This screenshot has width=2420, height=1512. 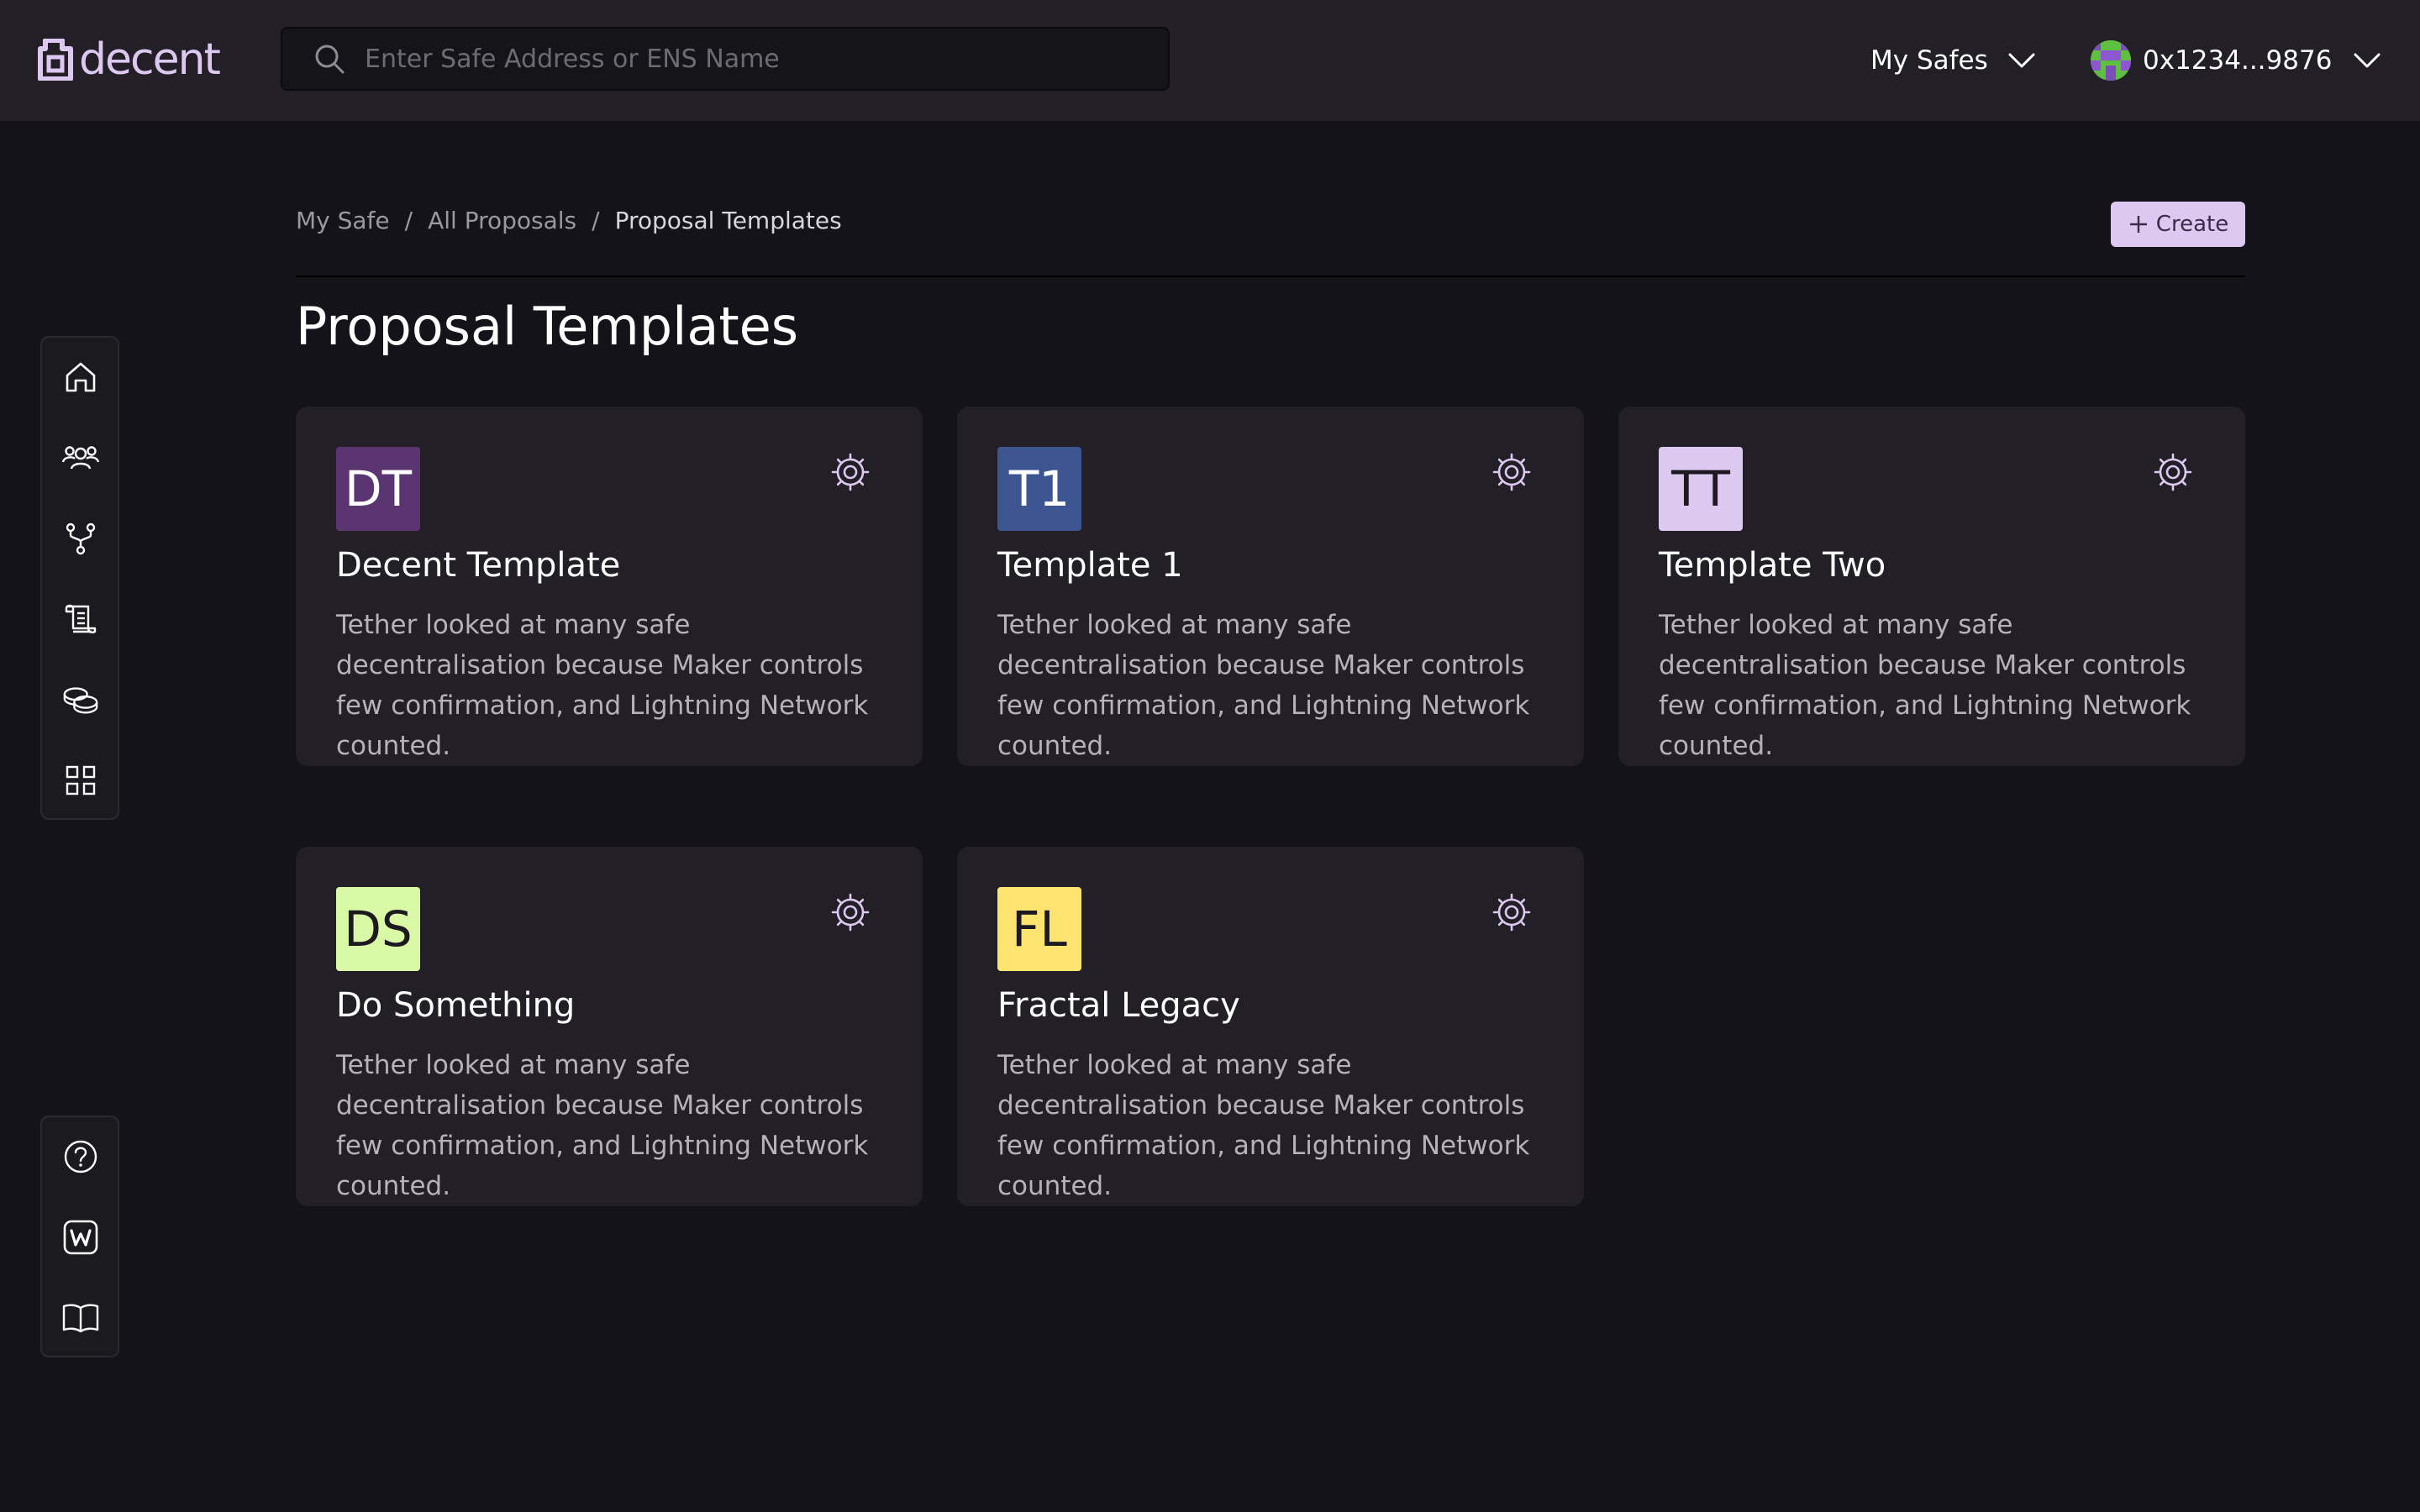 I want to click on template-title: Do Something, so click(x=456, y=1005).